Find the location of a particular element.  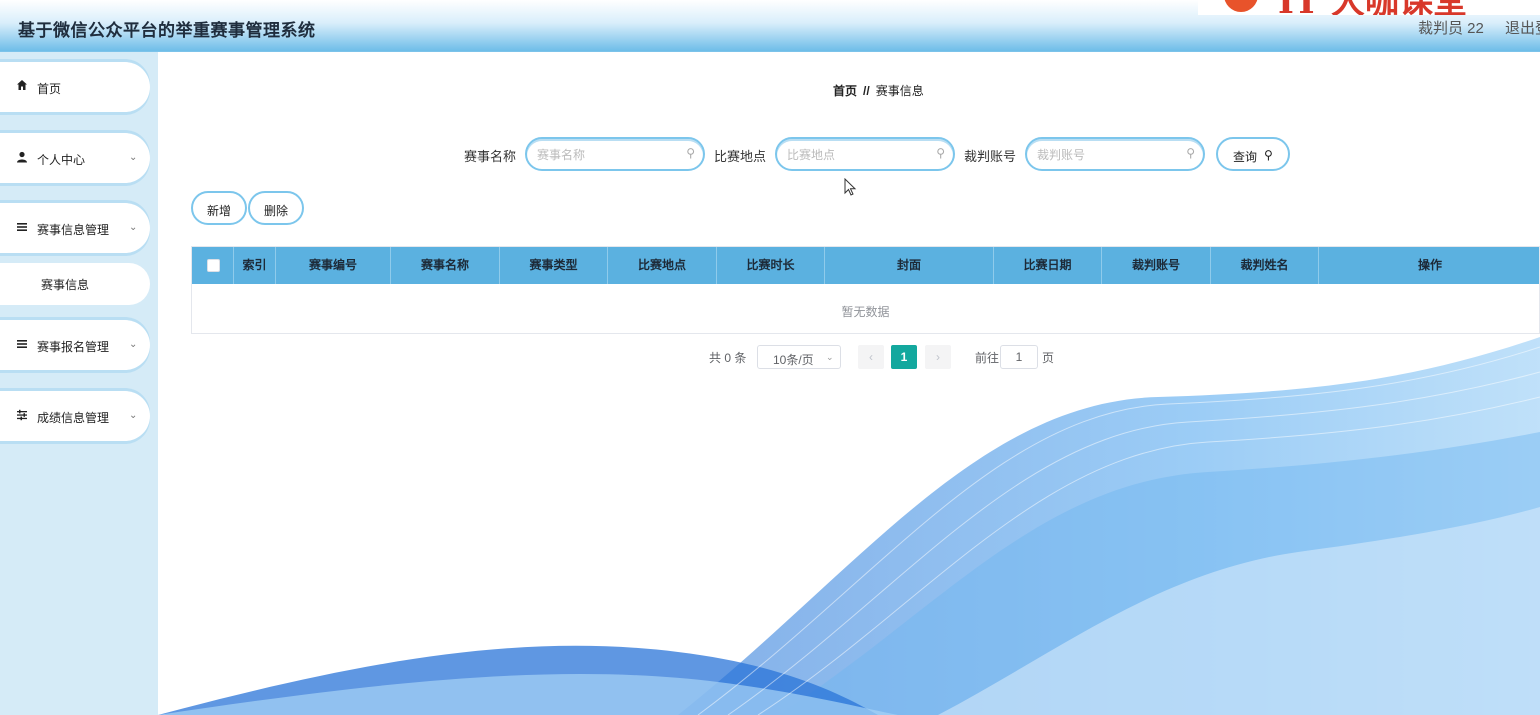

watermark-dot is located at coordinates (1241, 6).